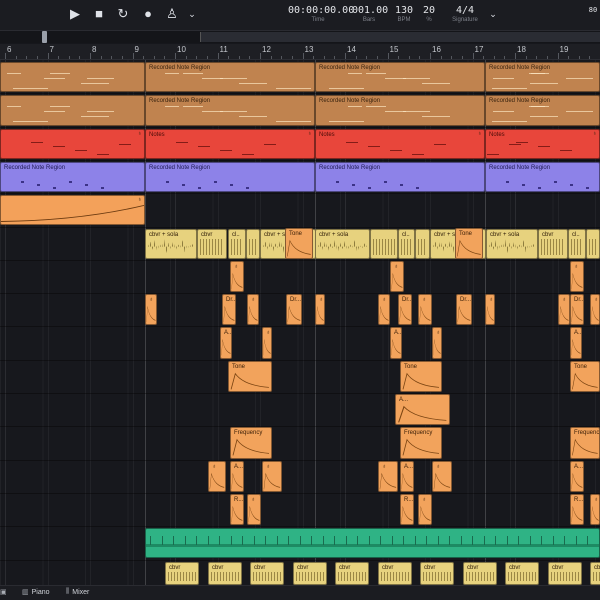  What do you see at coordinates (372, 543) in the screenshot?
I see `drum-region` at bounding box center [372, 543].